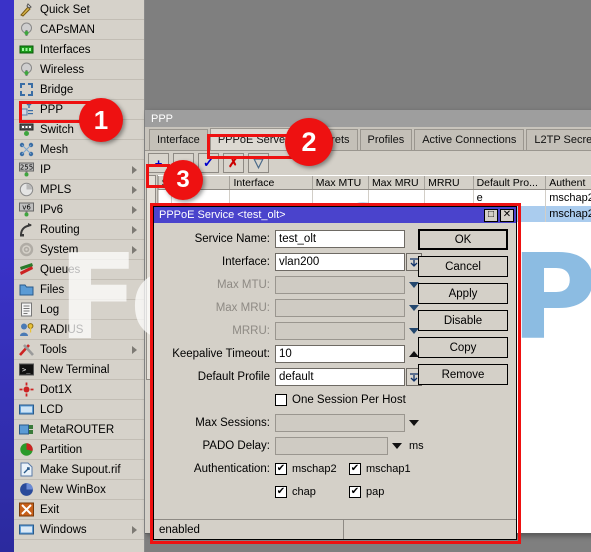 This screenshot has height=552, width=591. Describe the element at coordinates (26, 429) in the screenshot. I see `metarouter-icon` at that location.